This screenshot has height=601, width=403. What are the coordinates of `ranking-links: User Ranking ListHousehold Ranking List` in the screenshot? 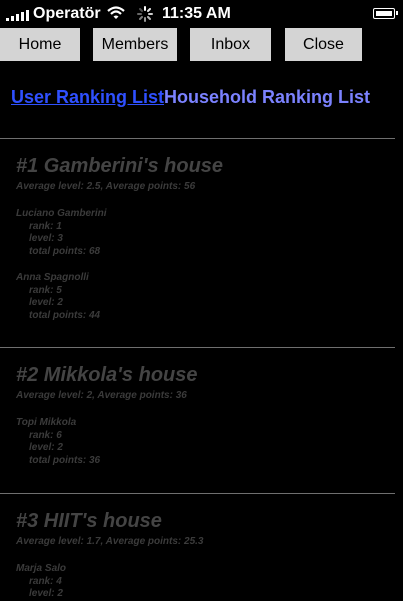 It's located at (196, 97).